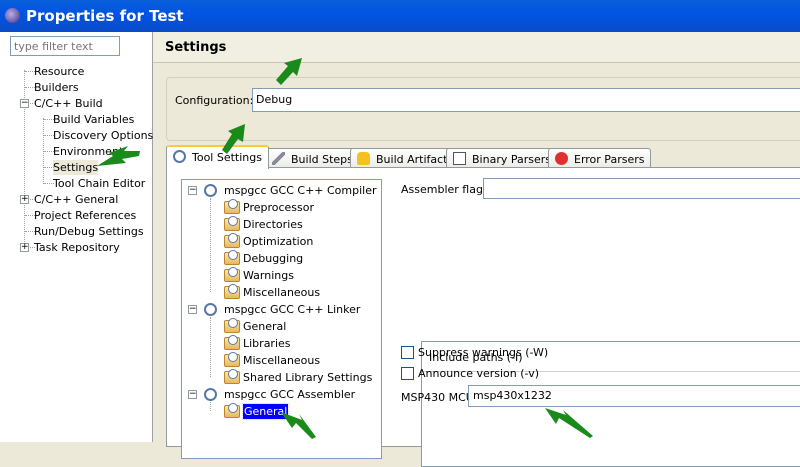  What do you see at coordinates (407, 352) in the screenshot?
I see `suppress-warnings-checkbox` at bounding box center [407, 352].